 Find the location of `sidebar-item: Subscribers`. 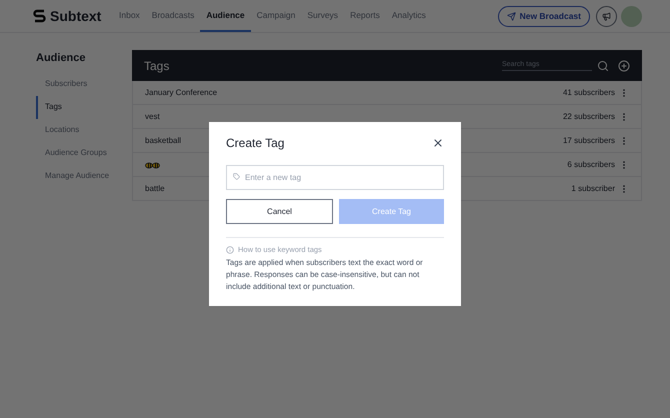

sidebar-item: Subscribers is located at coordinates (84, 84).